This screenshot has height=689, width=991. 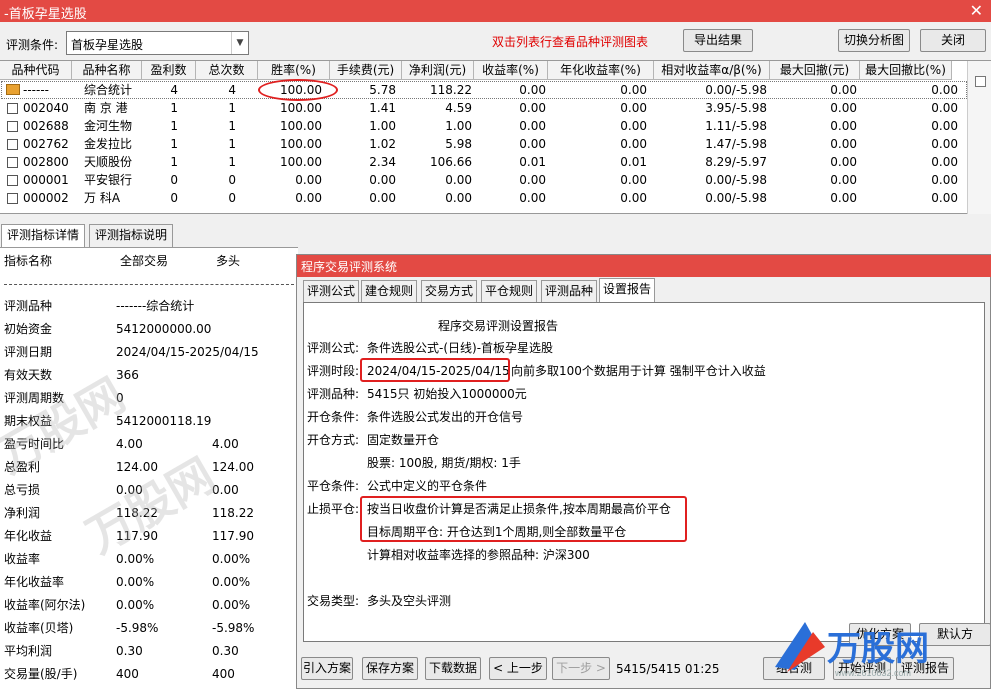 What do you see at coordinates (43, 235) in the screenshot?
I see `tab-indicator-details: 评测指标详情` at bounding box center [43, 235].